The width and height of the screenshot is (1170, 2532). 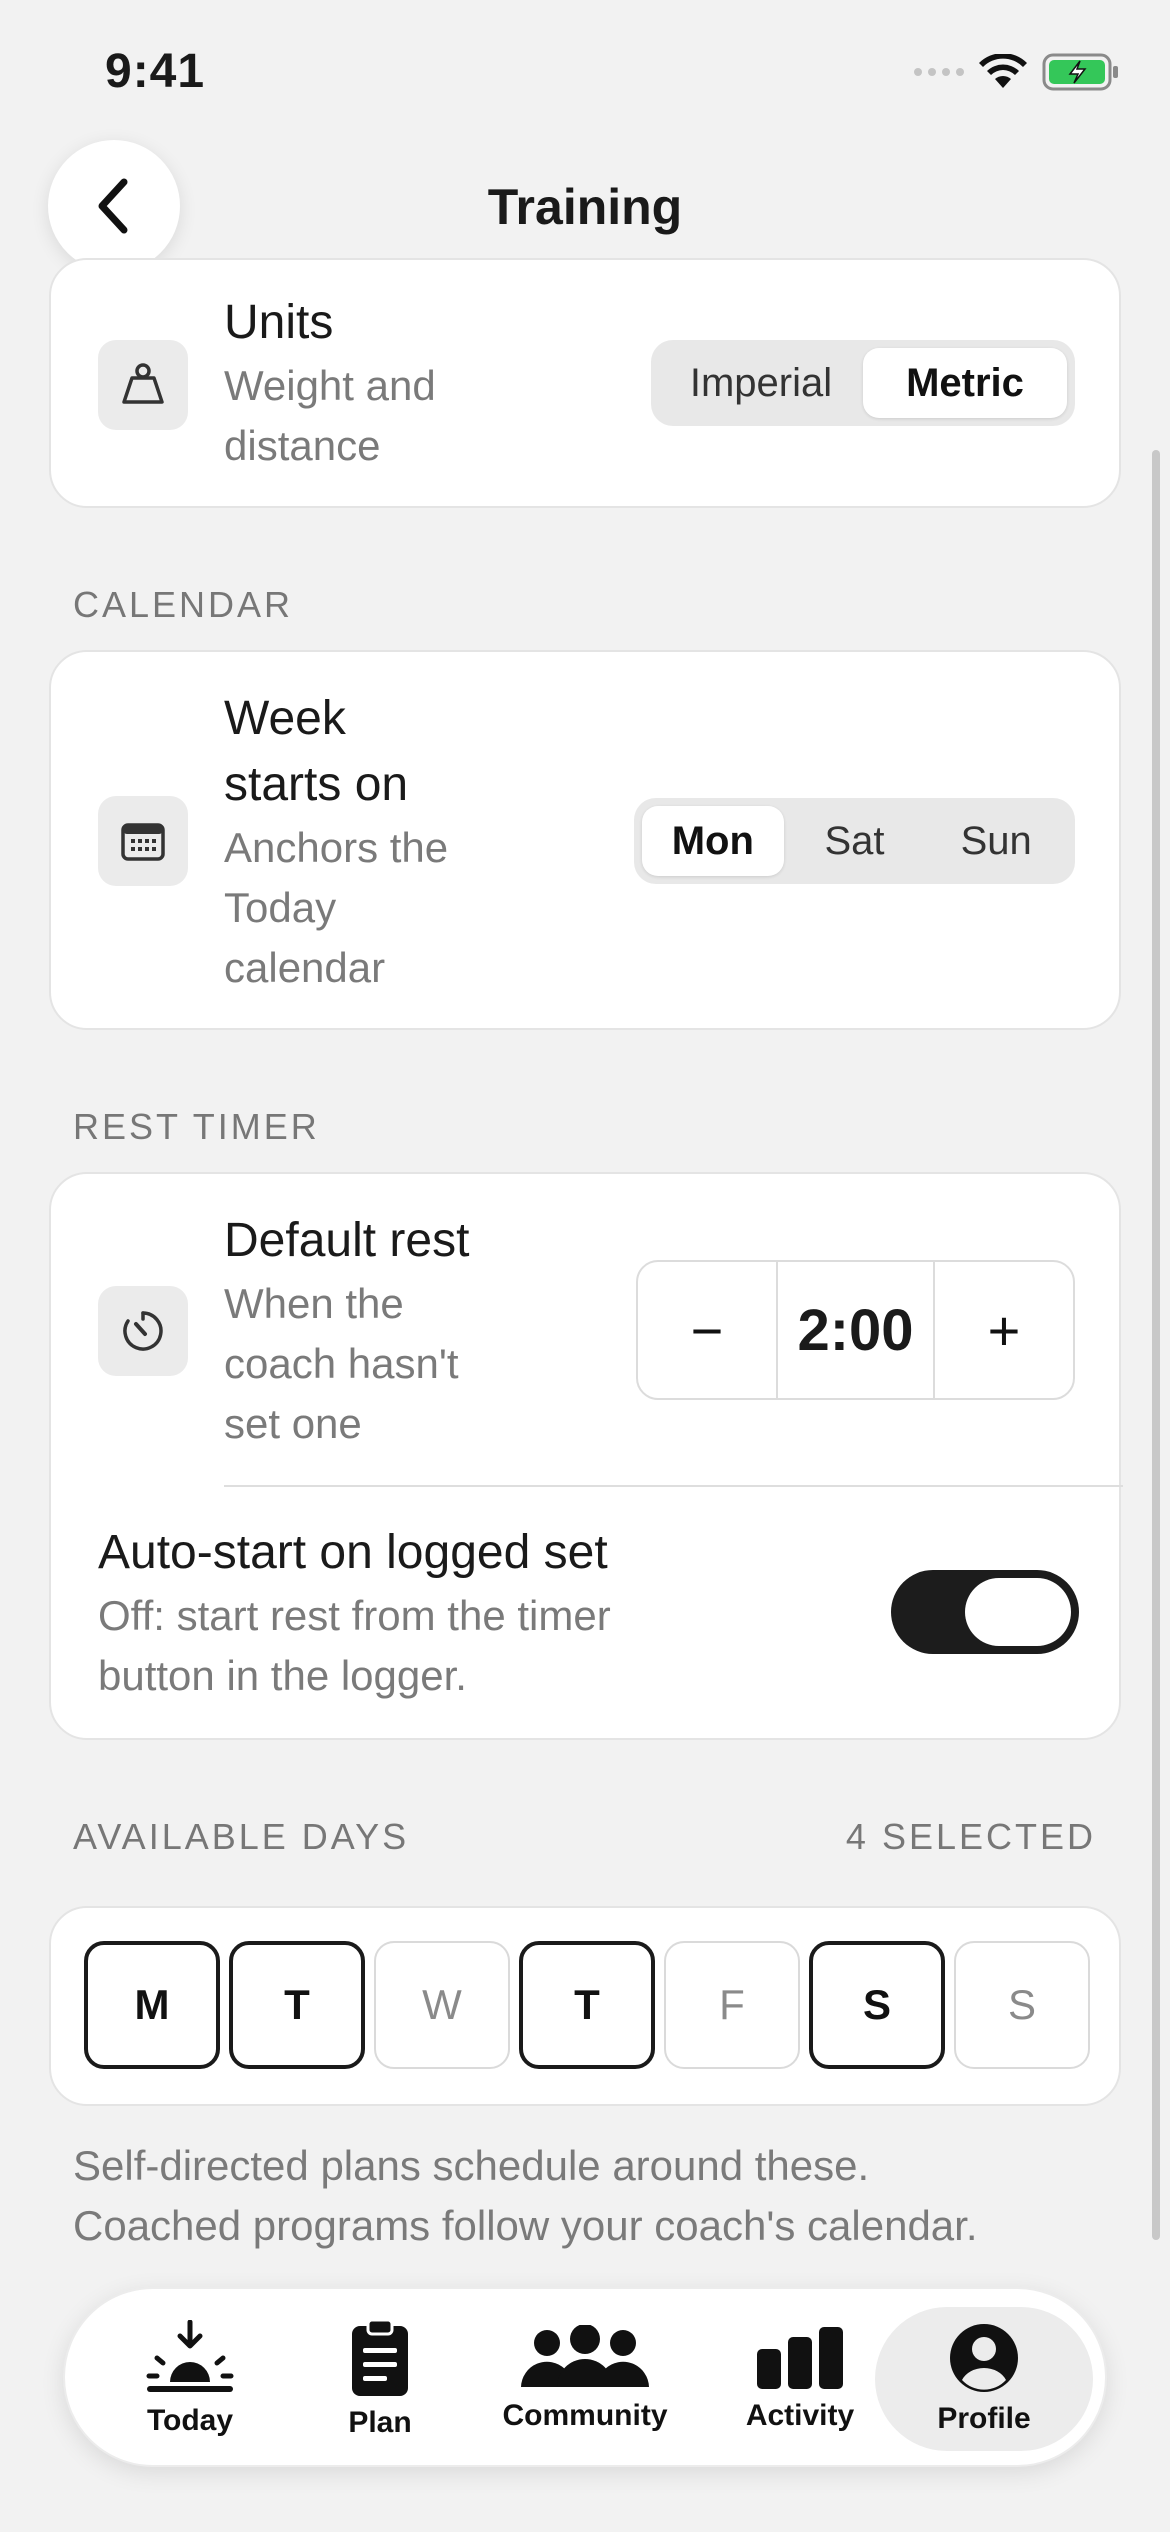 I want to click on rest-duration-stepper: − 2:00 +, so click(x=855, y=1330).